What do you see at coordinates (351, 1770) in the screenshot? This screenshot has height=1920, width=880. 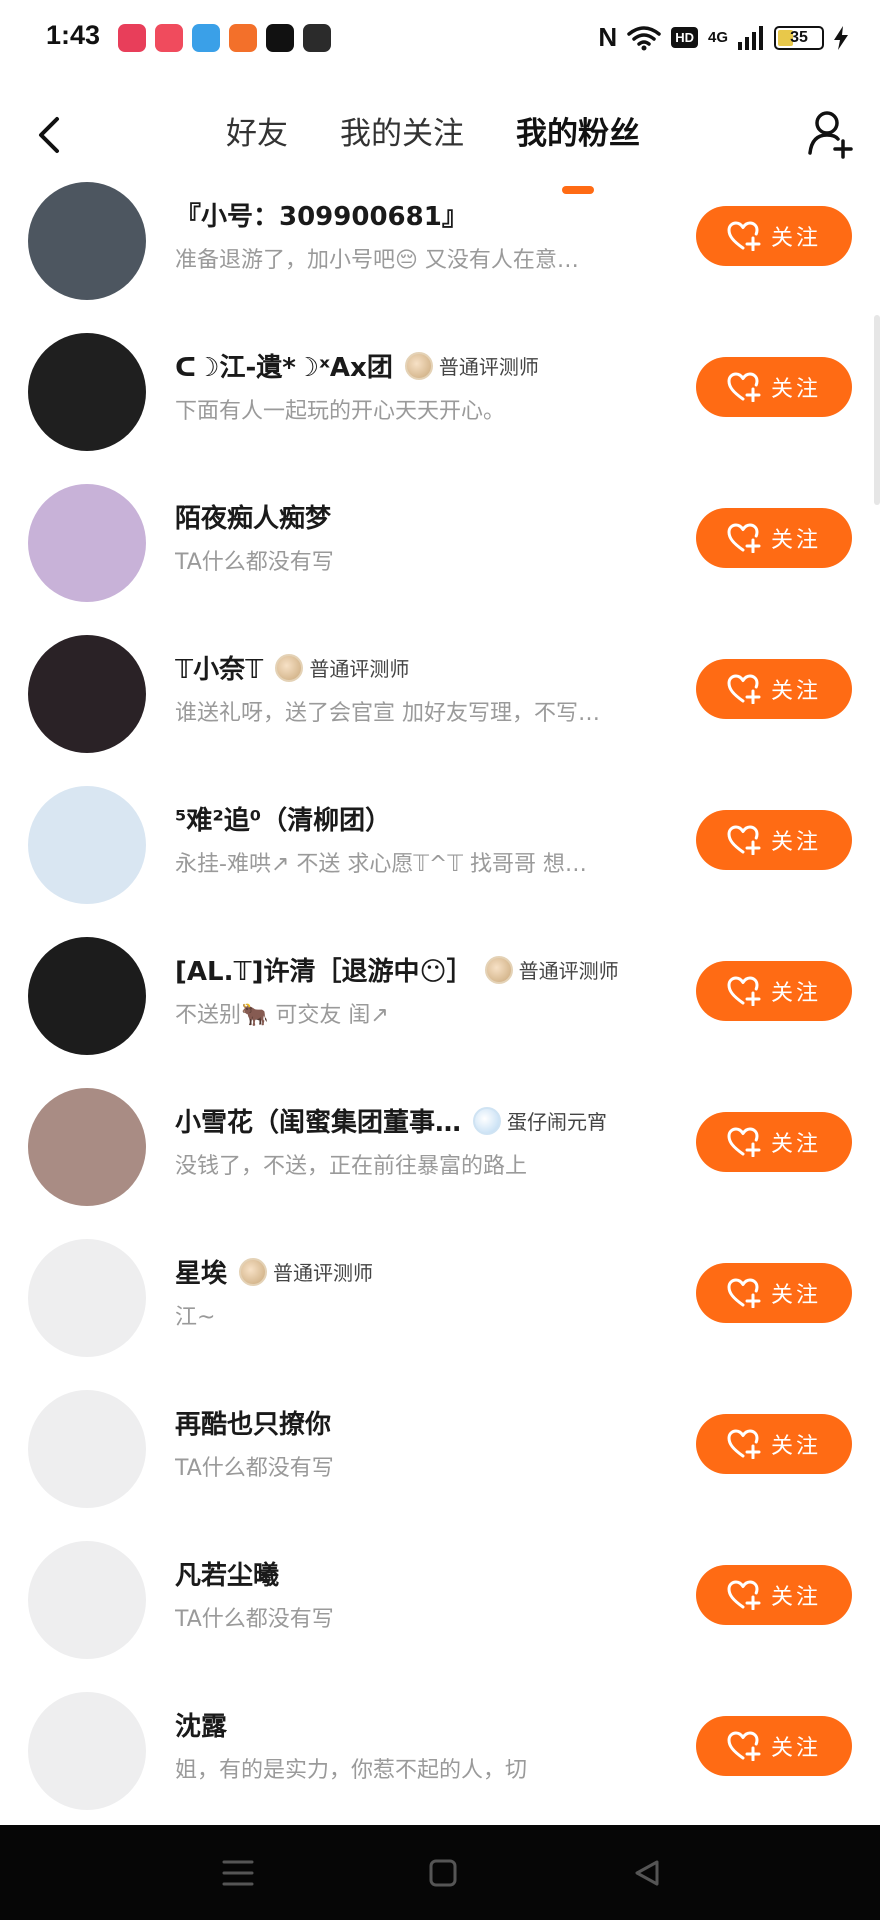 I see `fan-signature: 姐，有的是实力，你惹不起的人，切` at bounding box center [351, 1770].